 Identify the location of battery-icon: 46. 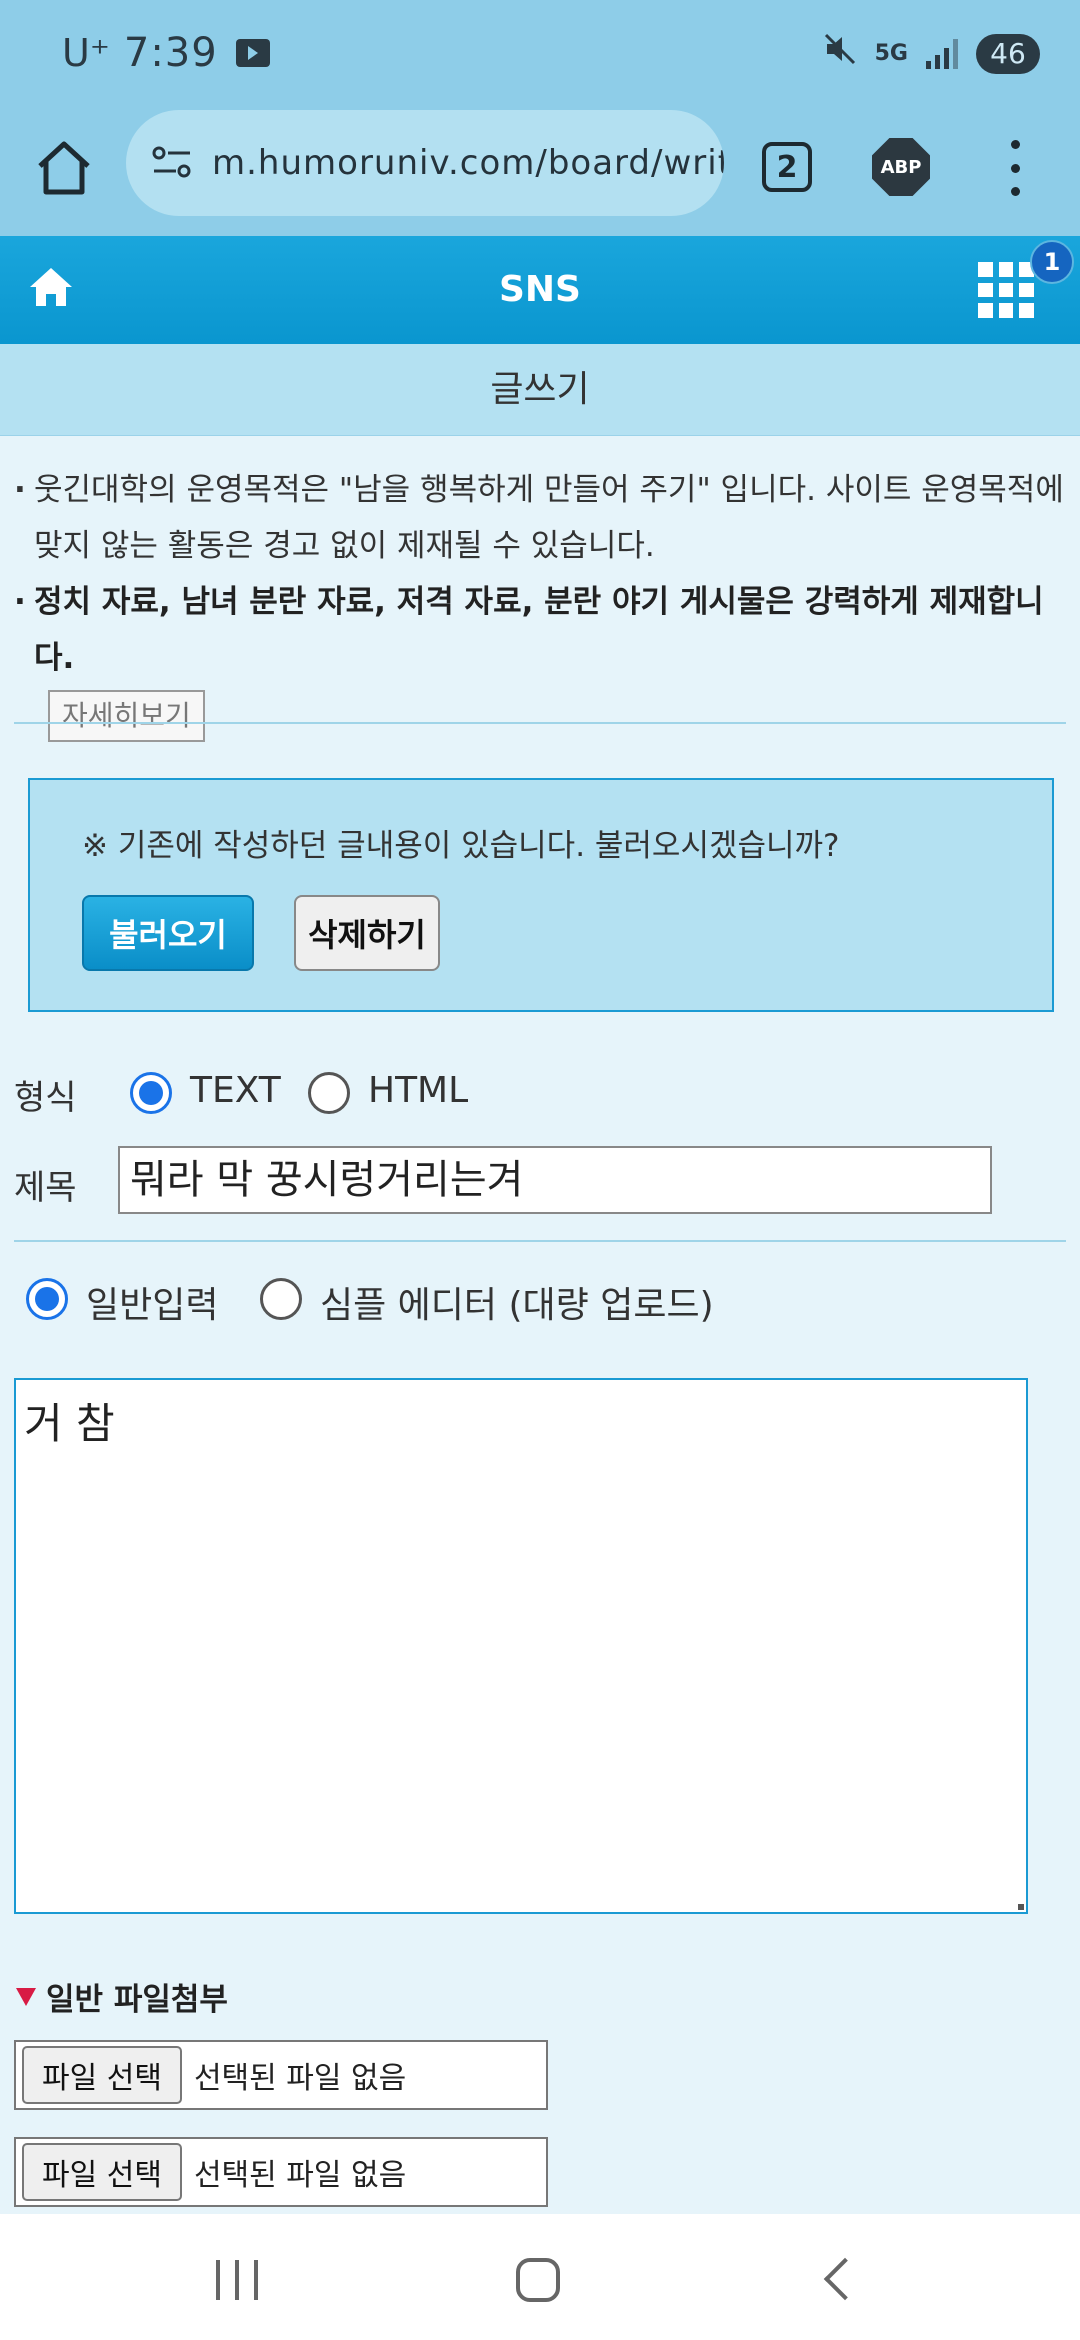
(1008, 53).